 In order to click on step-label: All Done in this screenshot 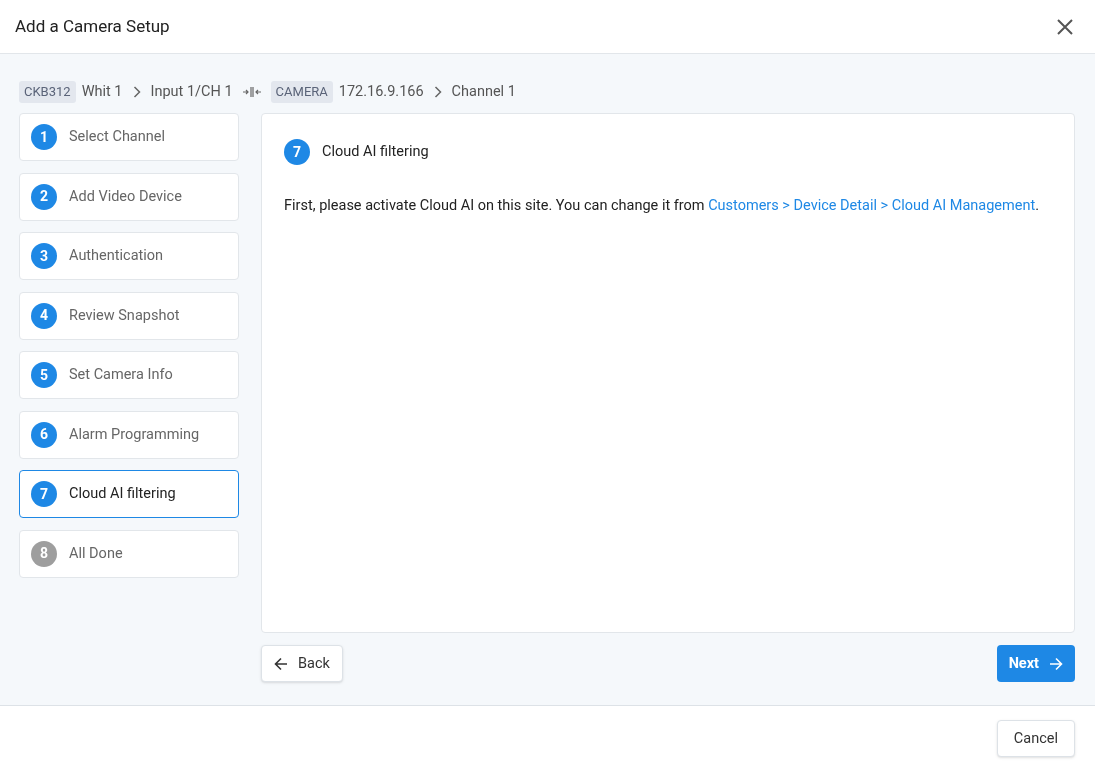, I will do `click(96, 553)`.